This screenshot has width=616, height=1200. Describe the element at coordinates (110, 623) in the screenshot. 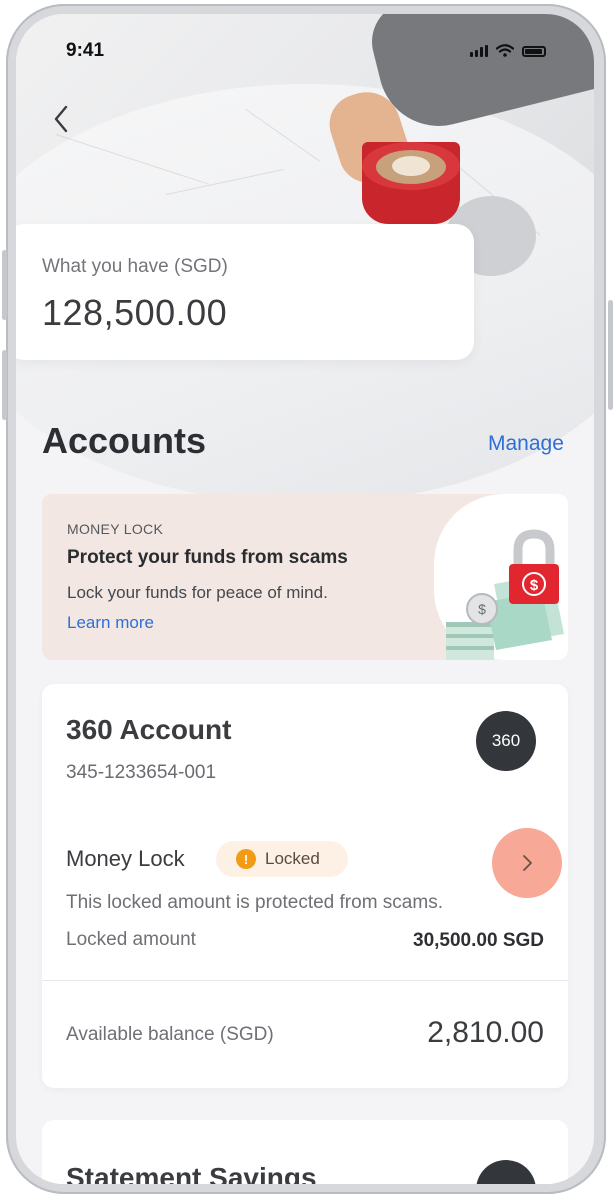

I see `learn-more-link: Learn more` at that location.